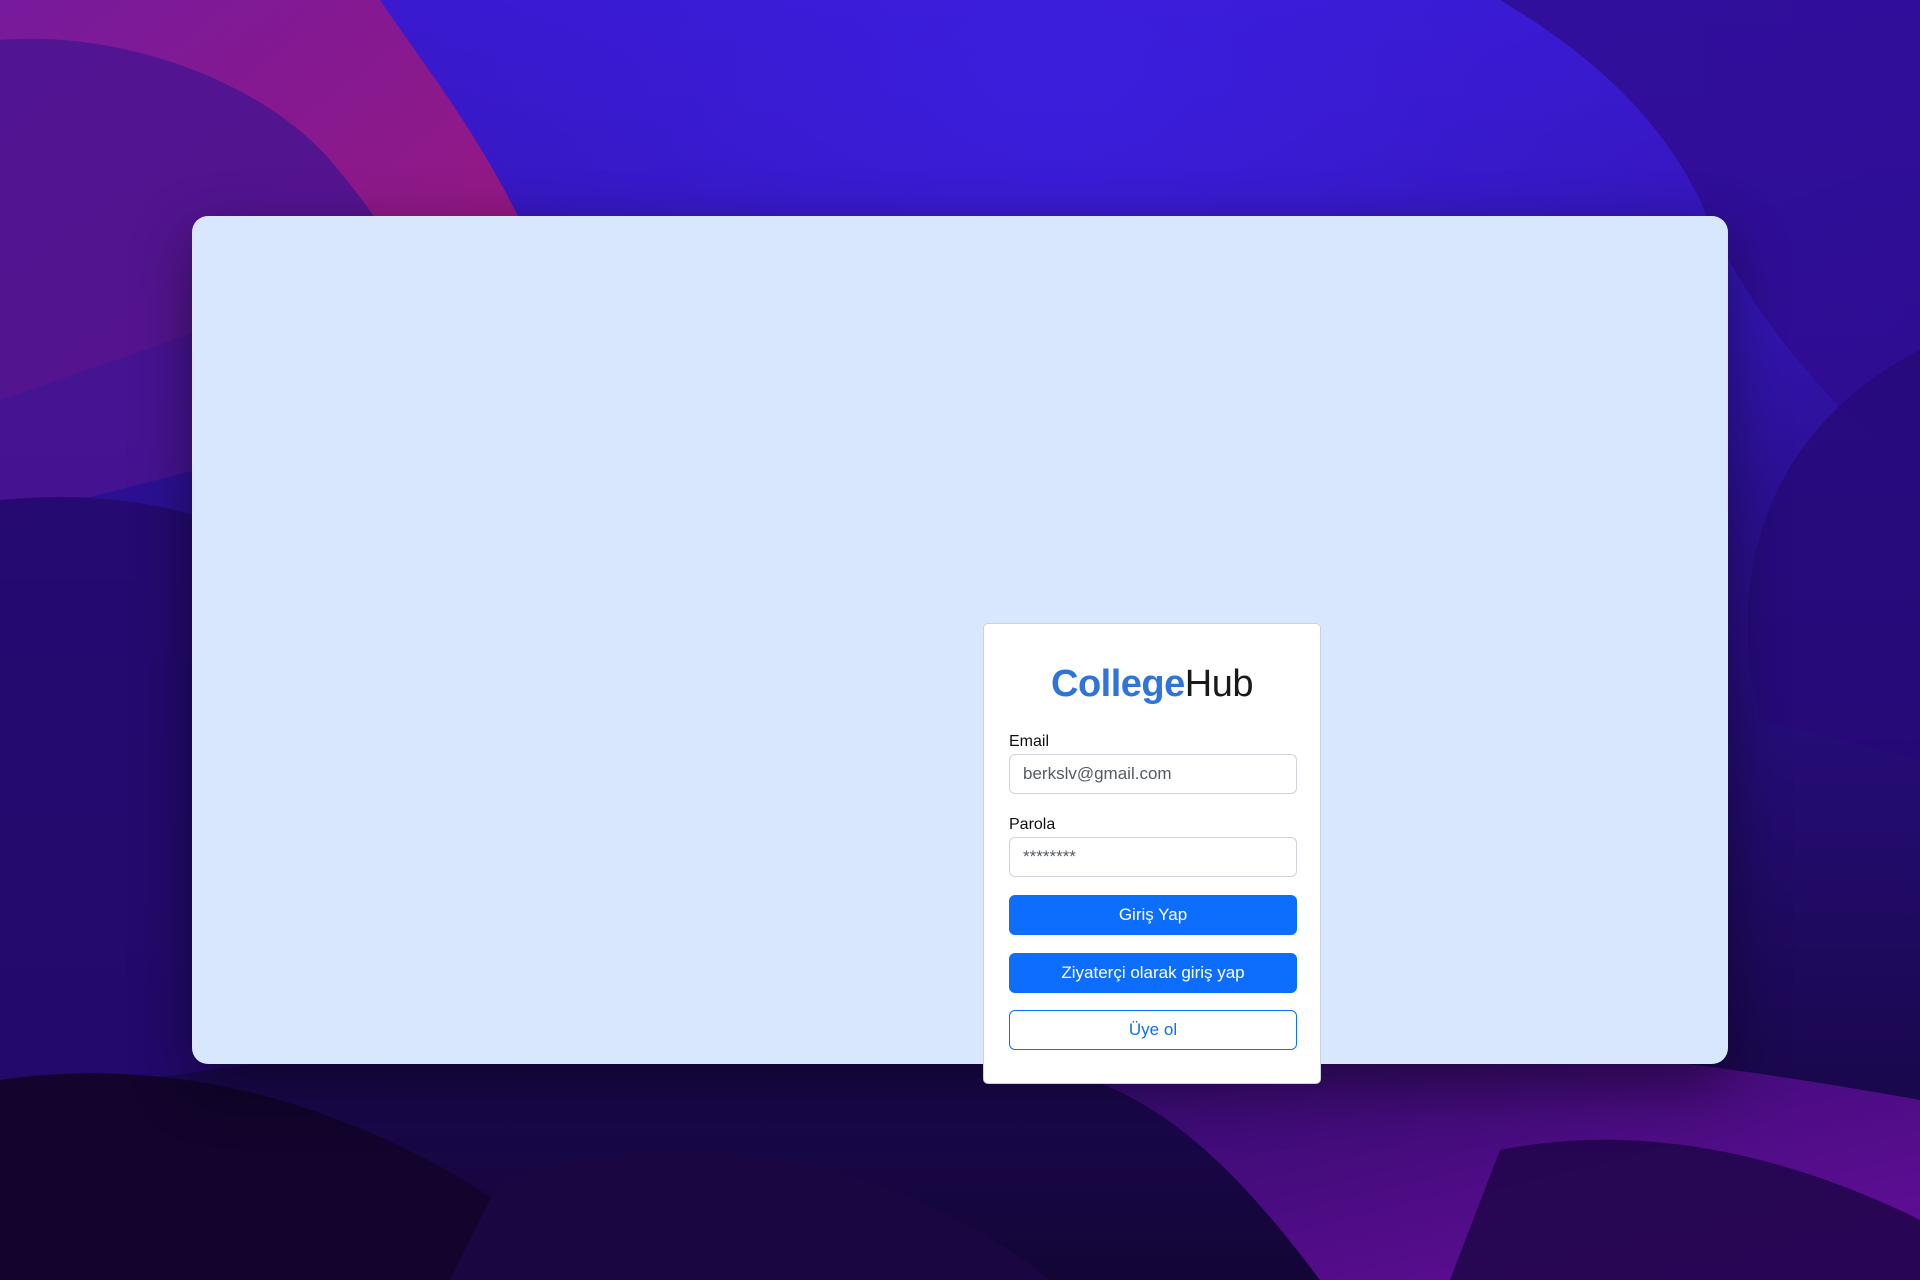  Describe the element at coordinates (1029, 741) in the screenshot. I see `email-label: Email` at that location.